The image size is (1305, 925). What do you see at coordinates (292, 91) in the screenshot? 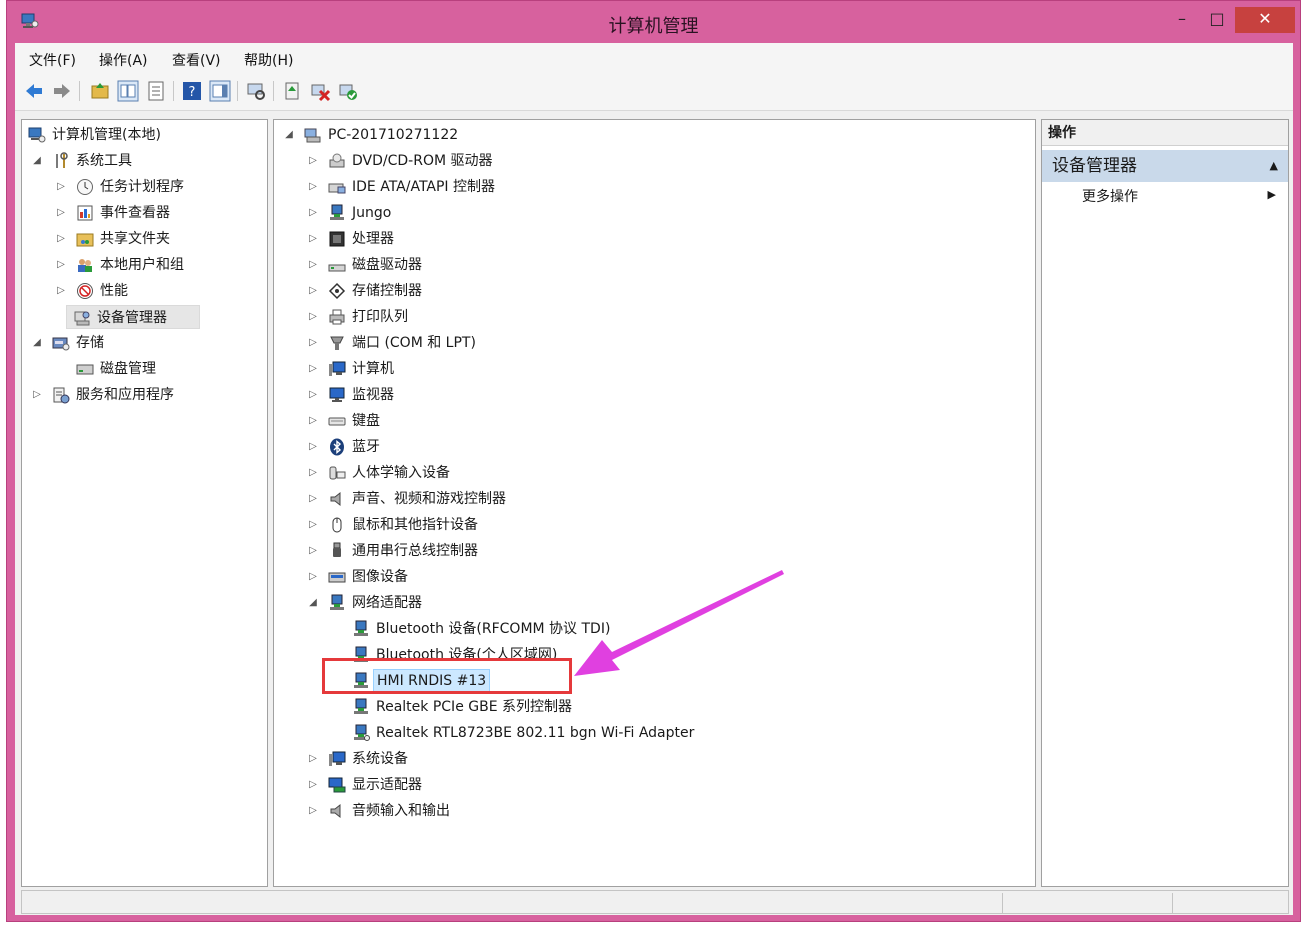
I see `update-driver-icon` at bounding box center [292, 91].